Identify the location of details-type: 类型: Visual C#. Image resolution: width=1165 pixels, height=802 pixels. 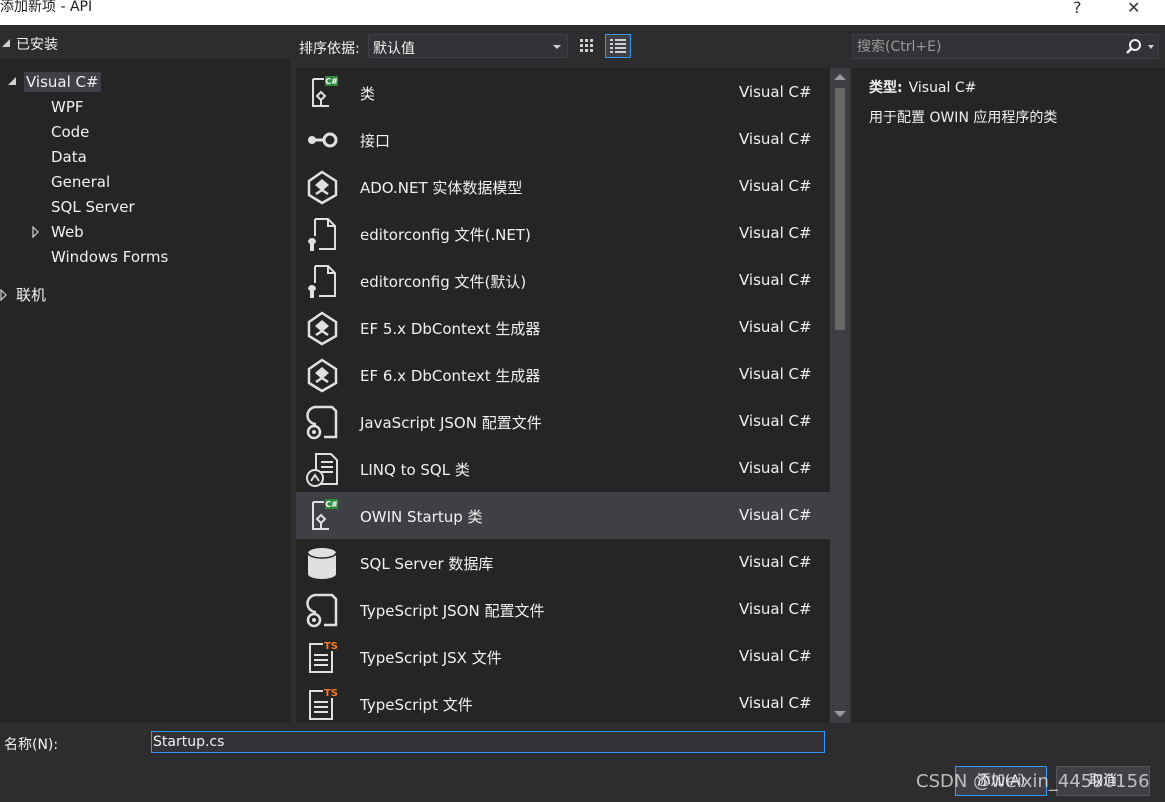
(922, 87).